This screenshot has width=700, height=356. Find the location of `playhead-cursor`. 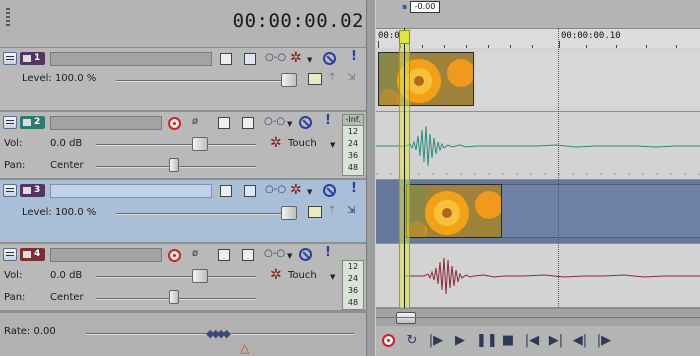

playhead-cursor is located at coordinates (404, 168).